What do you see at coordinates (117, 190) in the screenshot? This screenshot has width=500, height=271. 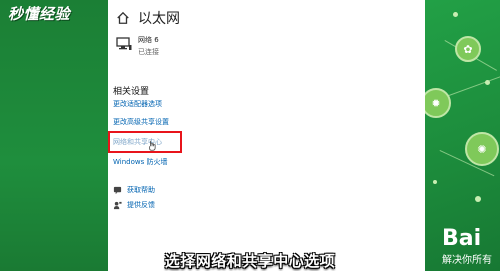 I see `help-icon` at bounding box center [117, 190].